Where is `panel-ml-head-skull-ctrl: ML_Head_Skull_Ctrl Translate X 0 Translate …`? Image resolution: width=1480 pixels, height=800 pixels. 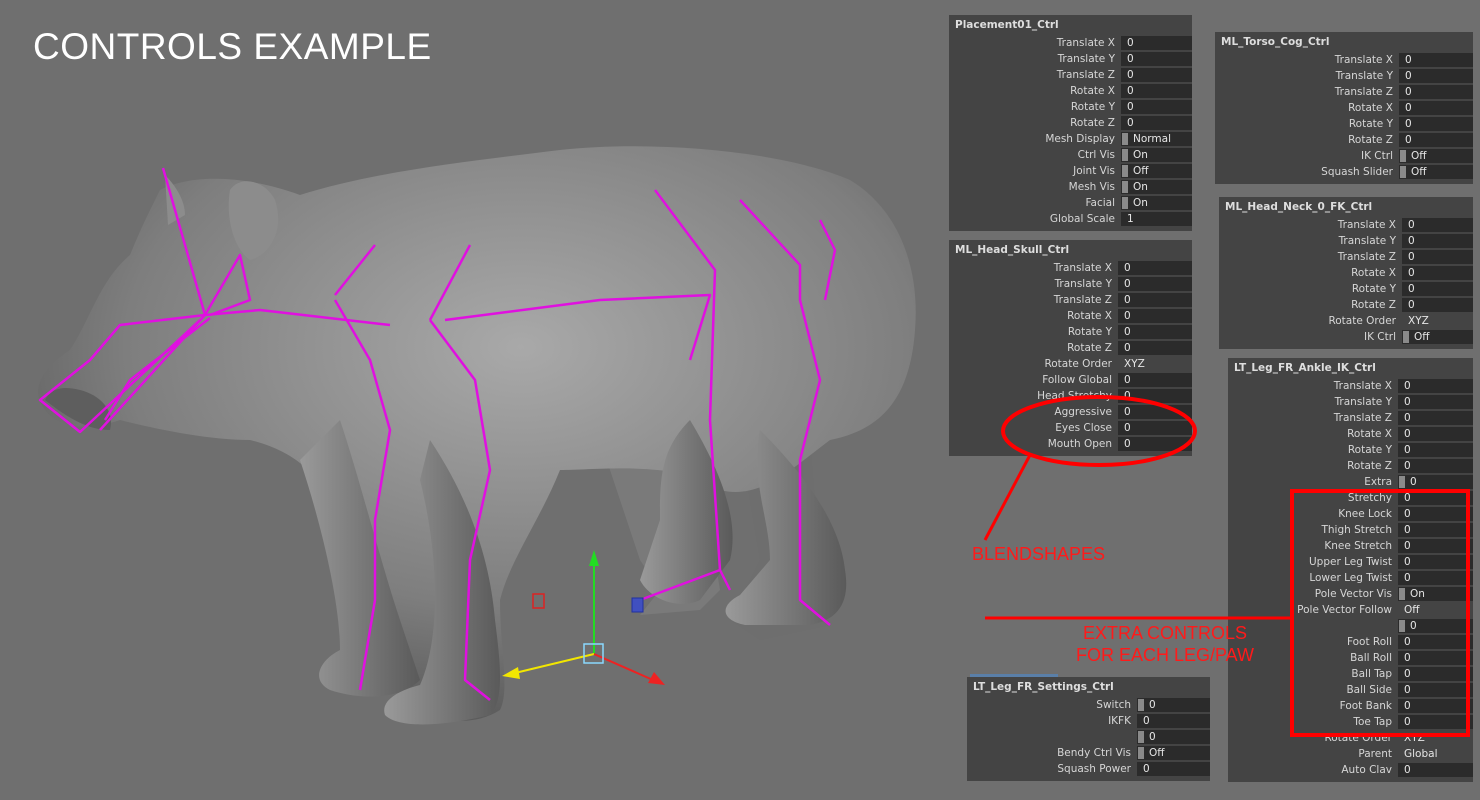 panel-ml-head-skull-ctrl: ML_Head_Skull_Ctrl Translate X 0 Translate … is located at coordinates (1070, 348).